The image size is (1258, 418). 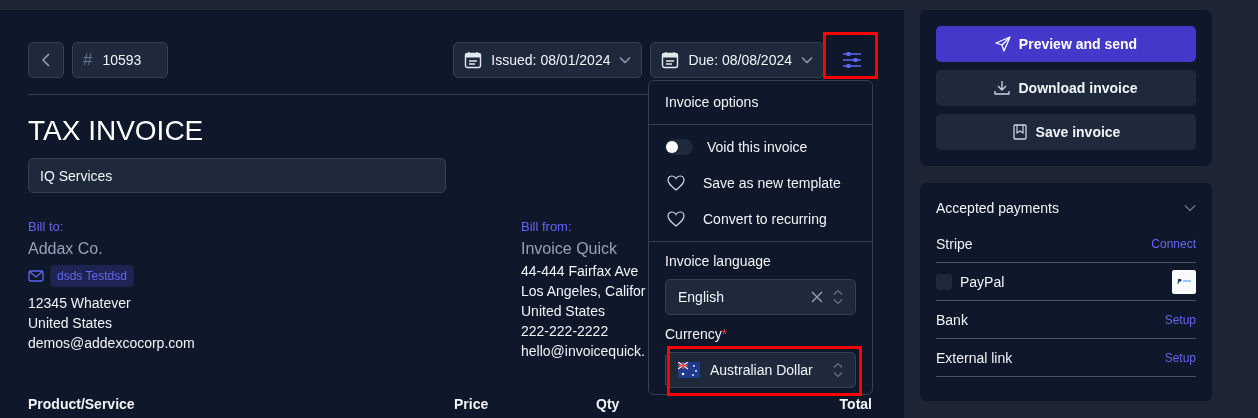 What do you see at coordinates (583, 291) in the screenshot?
I see `address-line: Los Angeles, Califor` at bounding box center [583, 291].